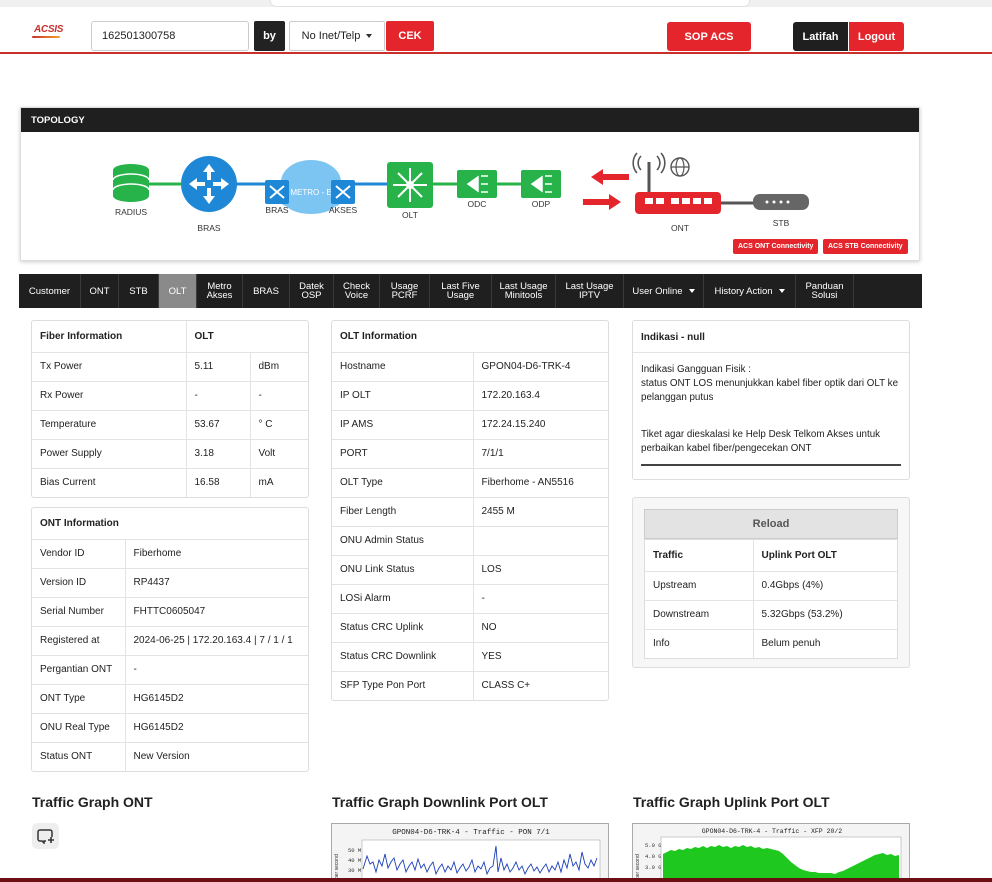  Describe the element at coordinates (680, 228) in the screenshot. I see `ont-label: ONT` at that location.